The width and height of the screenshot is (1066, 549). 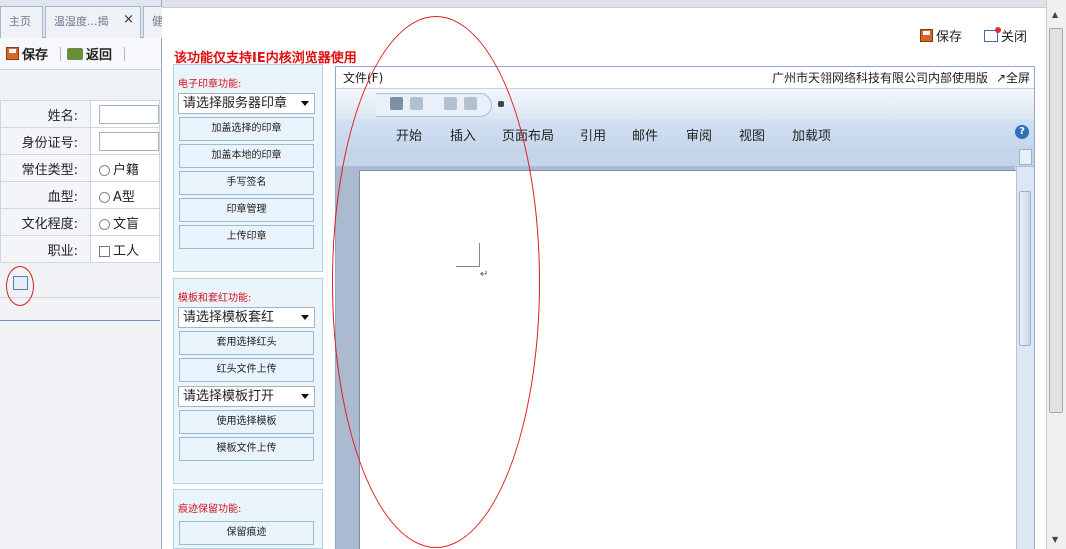 I want to click on blood-radio, so click(x=104, y=197).